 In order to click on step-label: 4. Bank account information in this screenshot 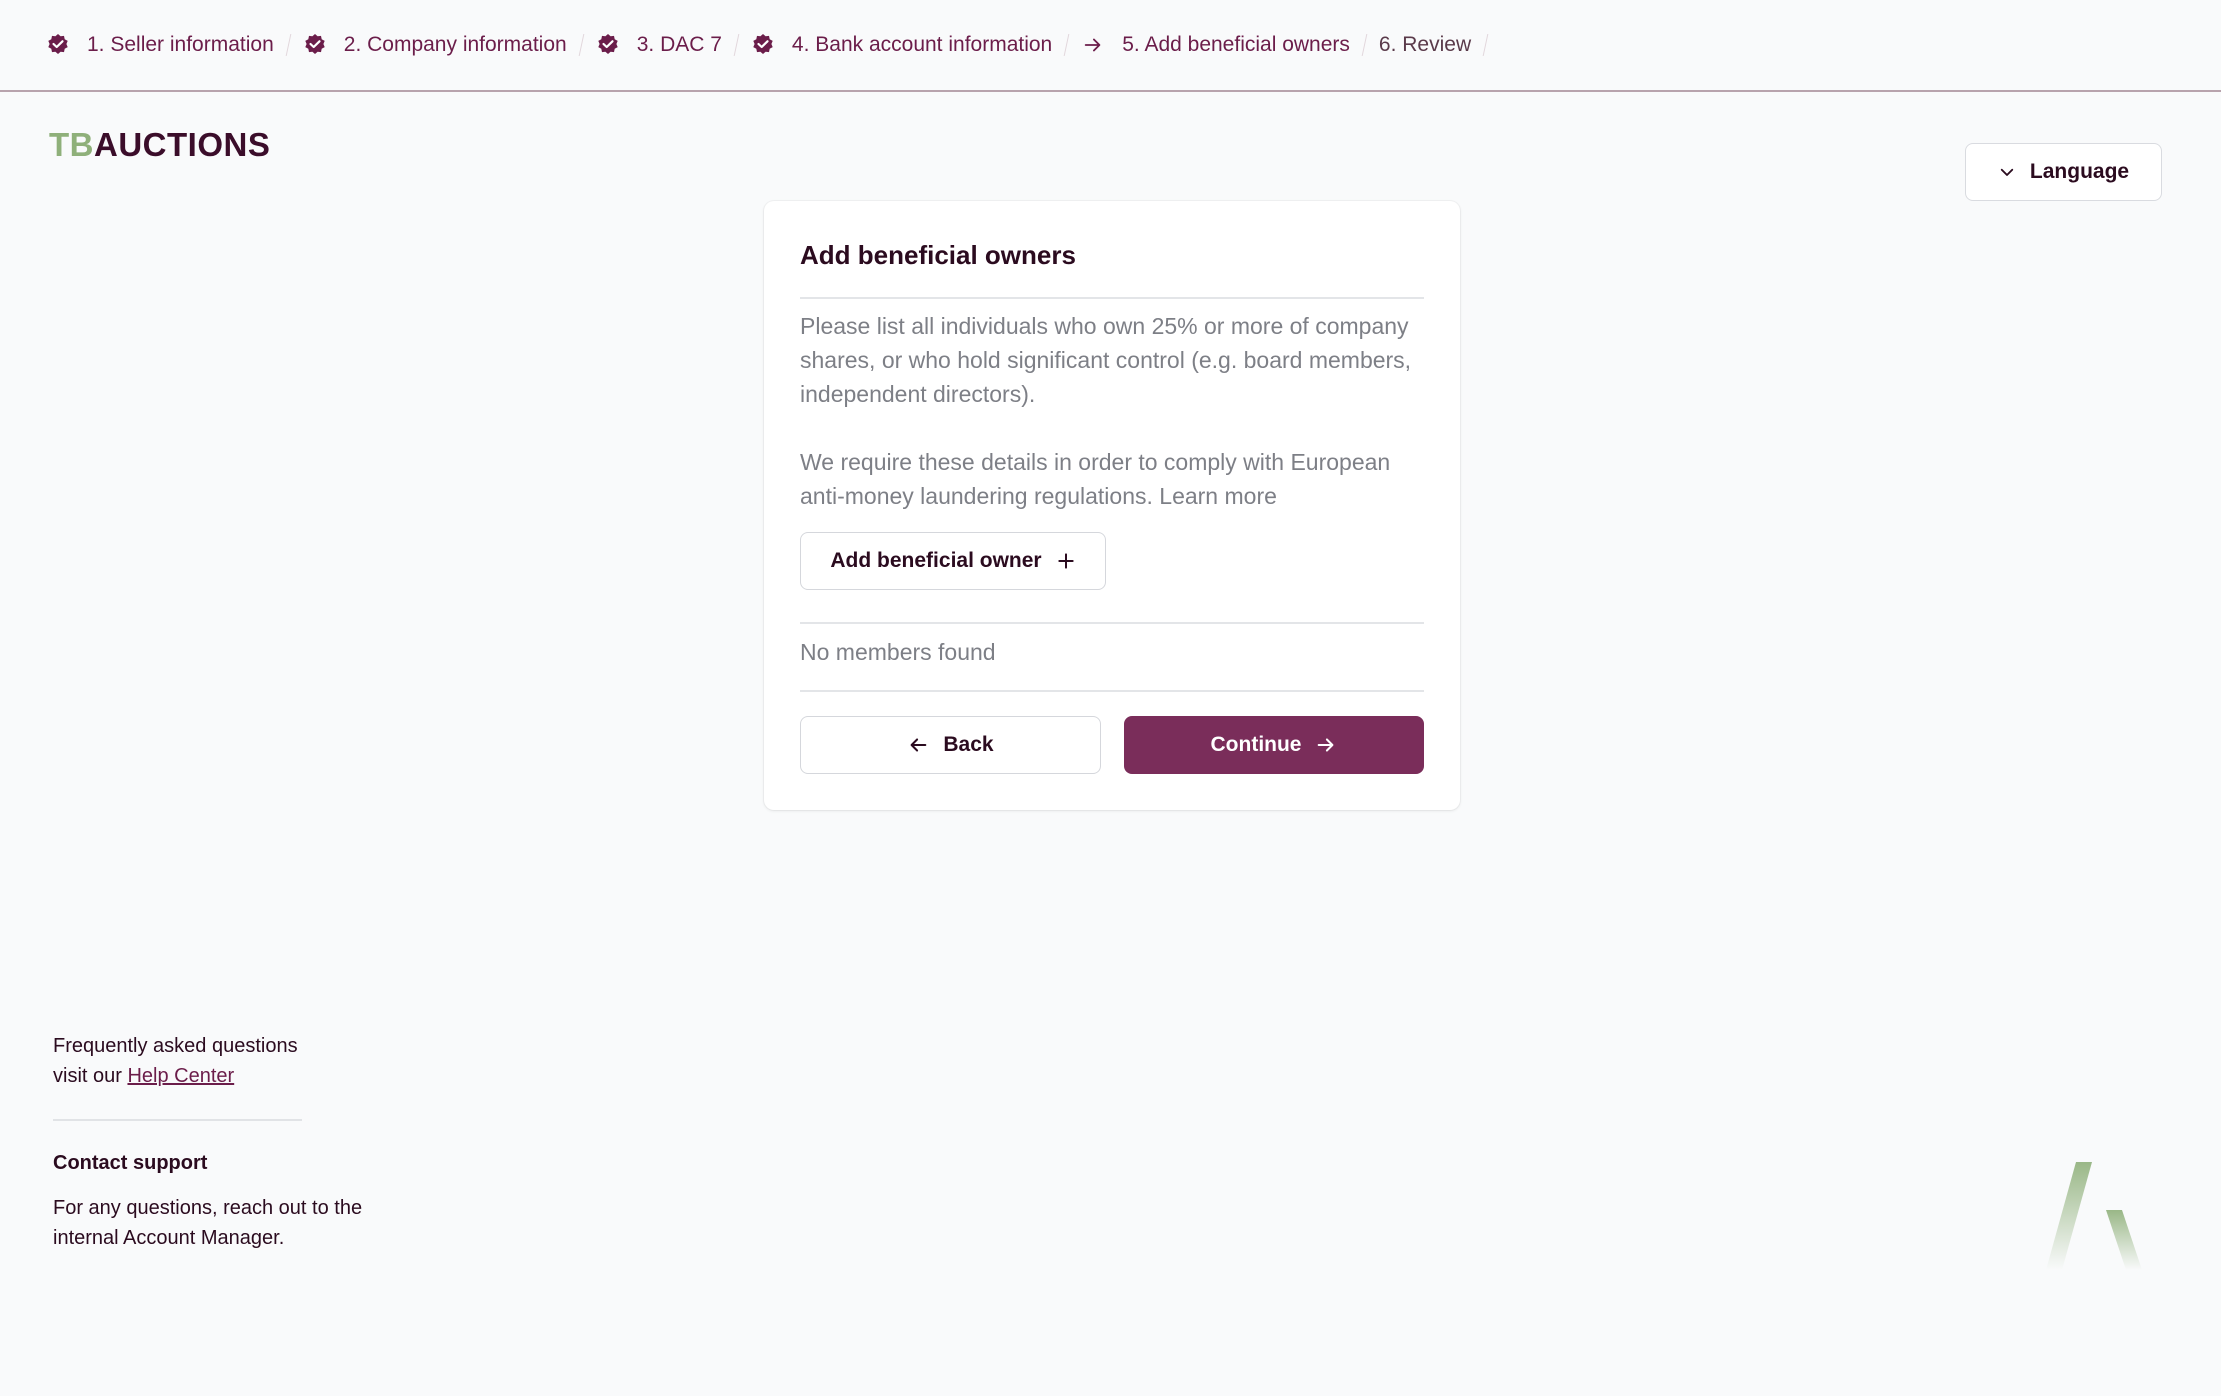, I will do `click(922, 44)`.